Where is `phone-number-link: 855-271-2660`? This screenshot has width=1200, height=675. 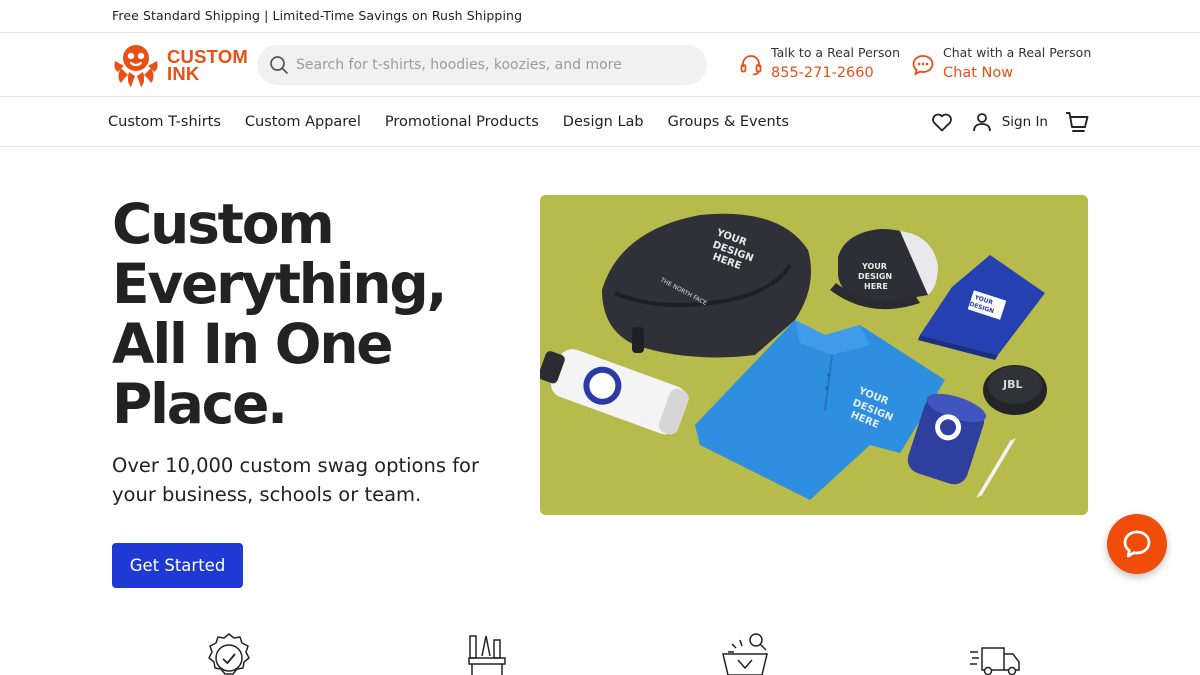 phone-number-link: 855-271-2660 is located at coordinates (835, 73).